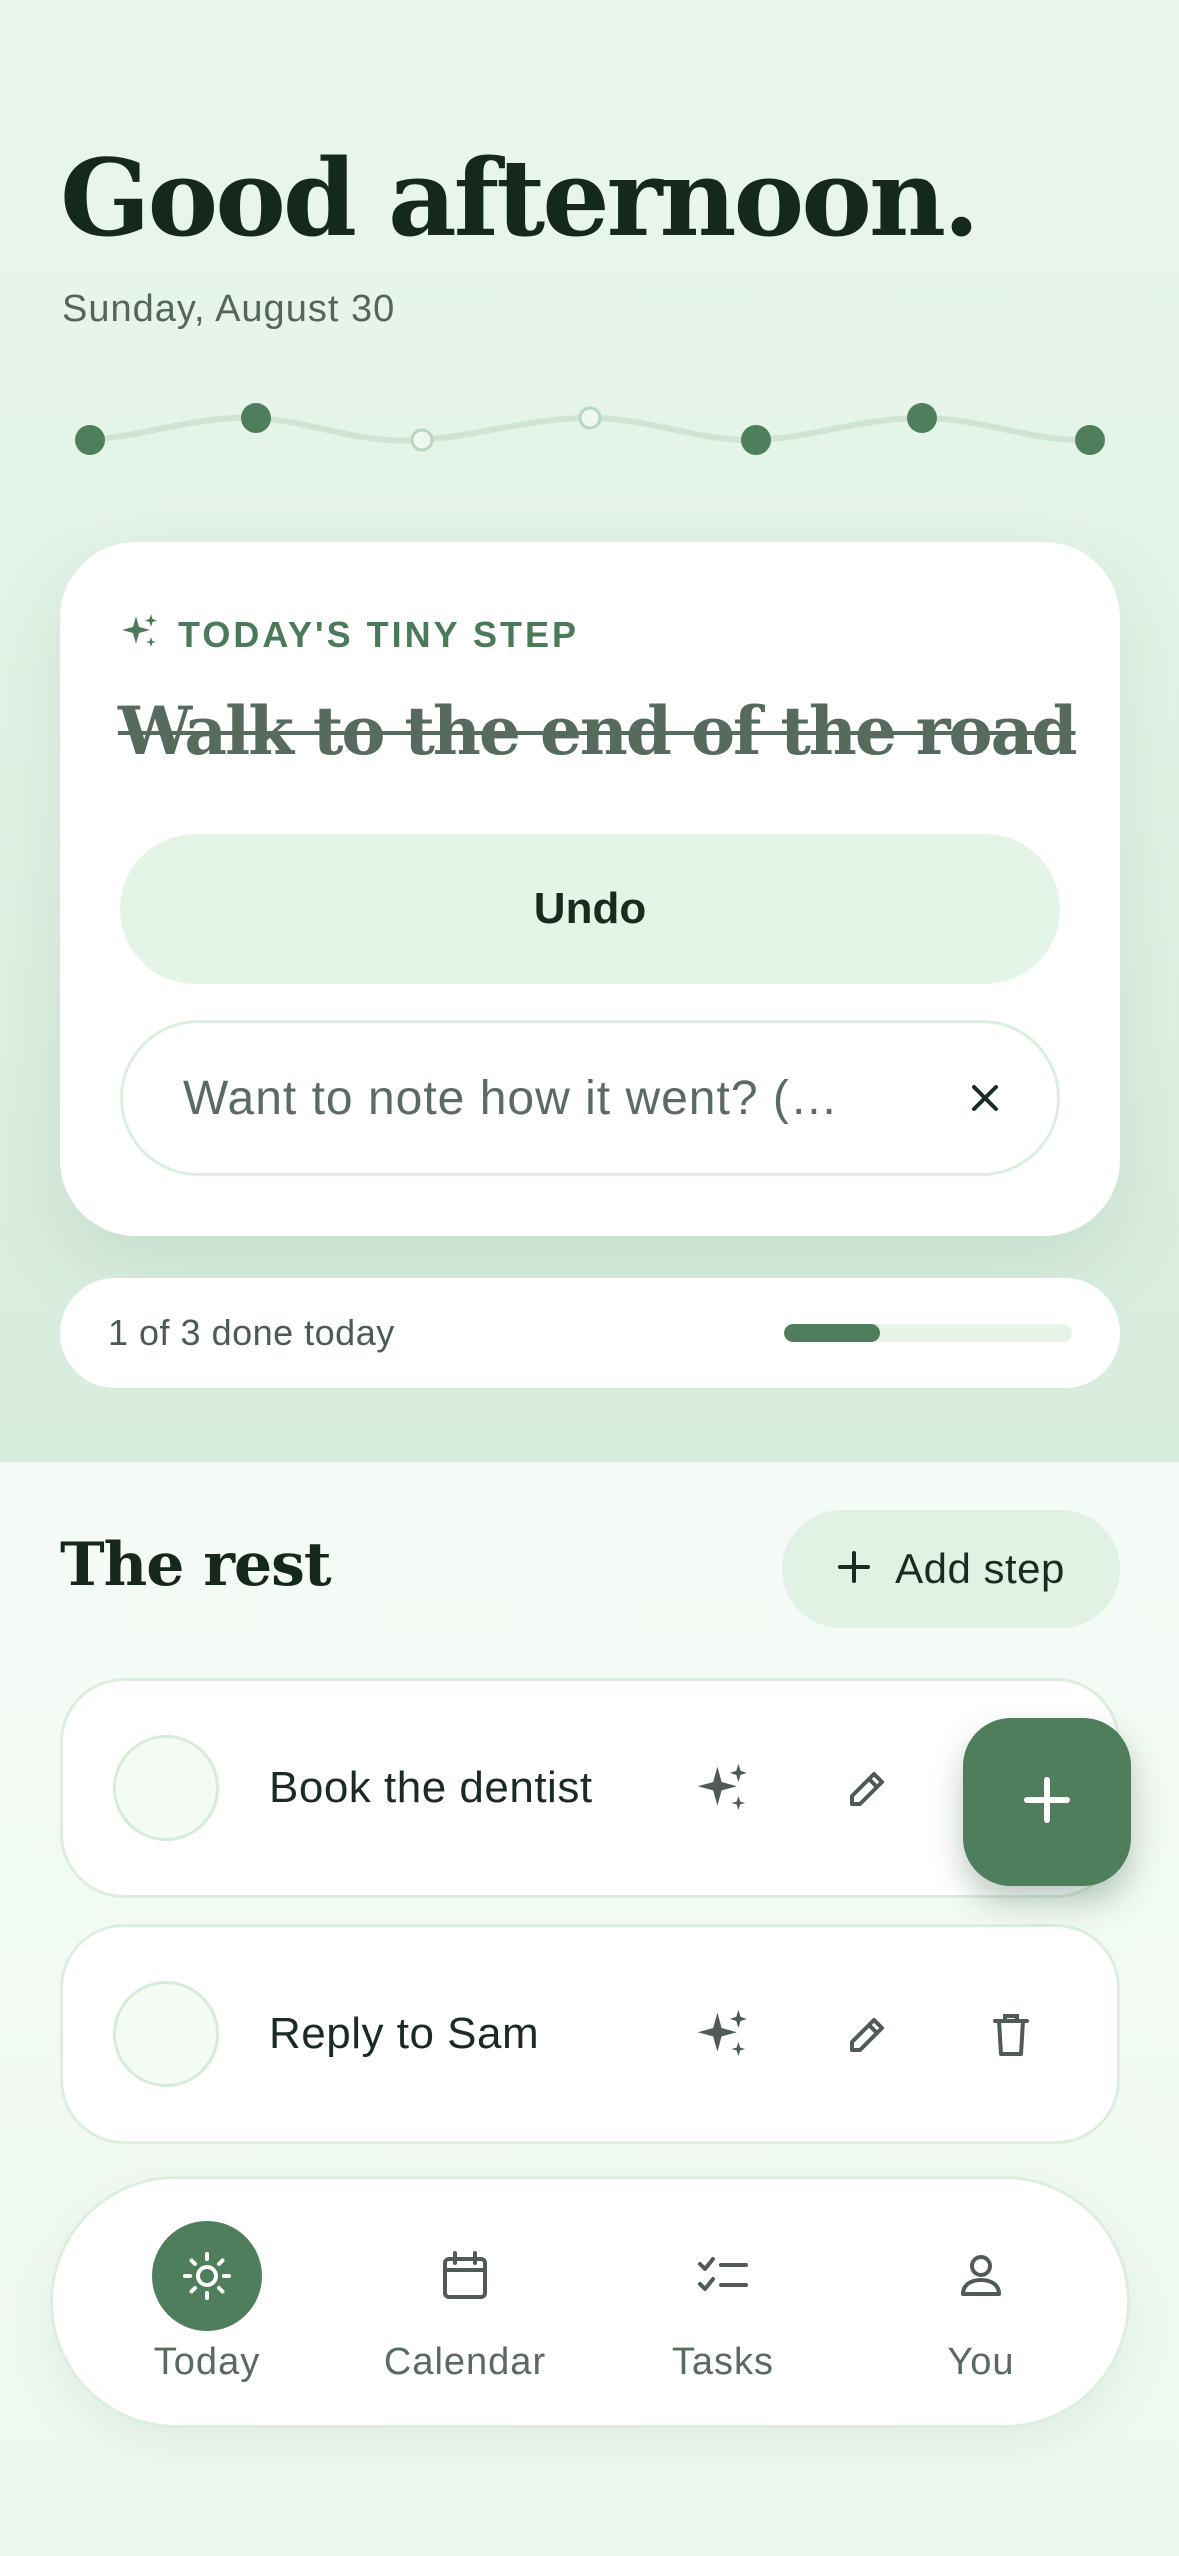 The height and width of the screenshot is (2556, 1179). What do you see at coordinates (981, 2362) in the screenshot?
I see `nav-label: You` at bounding box center [981, 2362].